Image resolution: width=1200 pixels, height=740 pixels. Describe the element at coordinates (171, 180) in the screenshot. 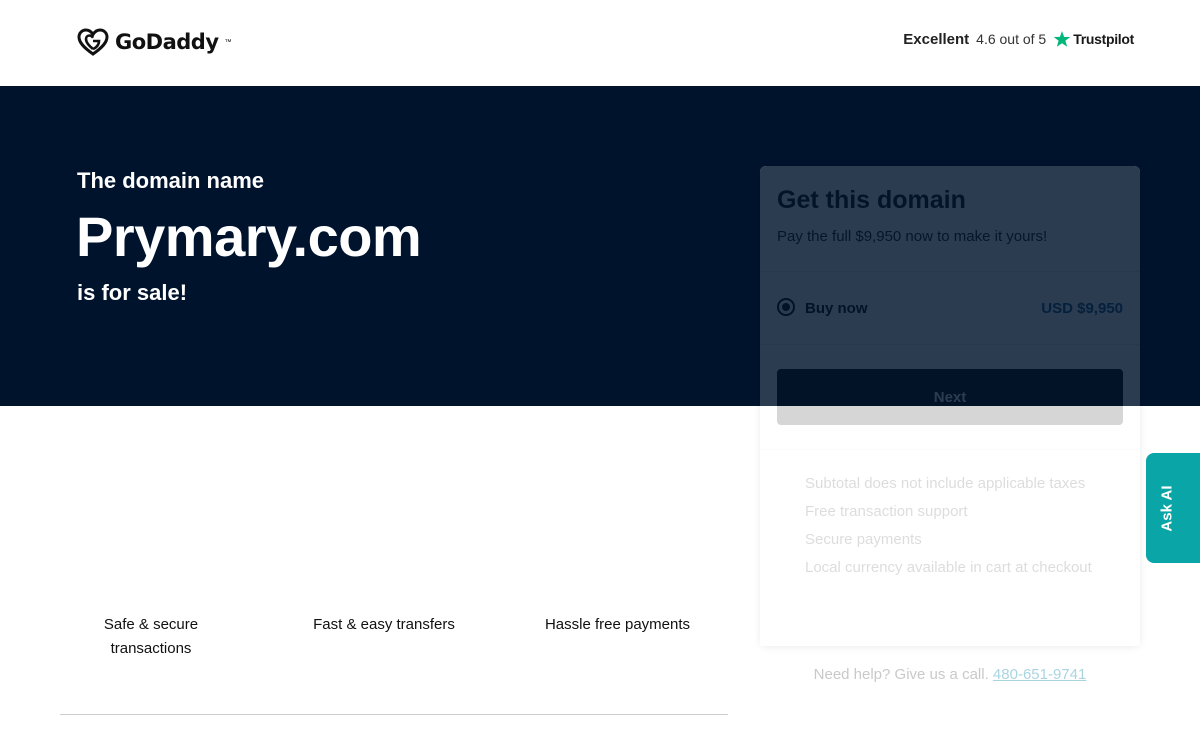

I see `hero-pre-title: The domain name` at that location.